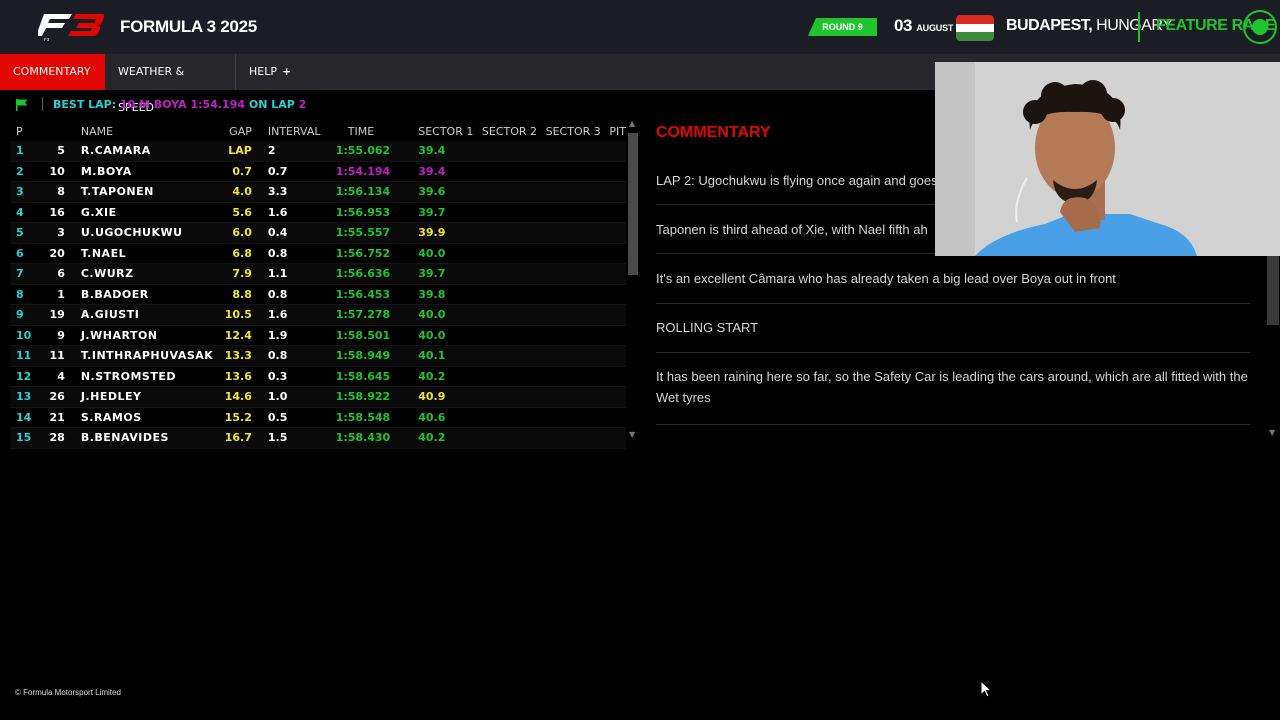 This screenshot has width=1280, height=720. I want to click on driver-name-cell: T.NAEL, so click(103, 253).